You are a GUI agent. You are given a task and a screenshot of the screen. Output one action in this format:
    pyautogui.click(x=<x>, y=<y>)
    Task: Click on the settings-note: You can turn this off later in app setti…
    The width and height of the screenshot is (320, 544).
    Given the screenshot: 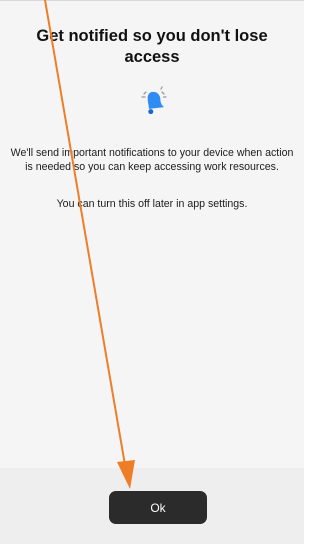 What is the action you would take?
    pyautogui.click(x=152, y=204)
    